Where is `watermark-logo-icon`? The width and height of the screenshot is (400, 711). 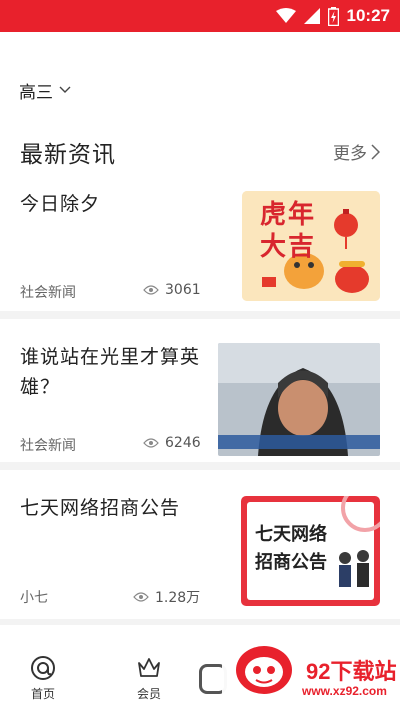 watermark-logo-icon is located at coordinates (264, 670).